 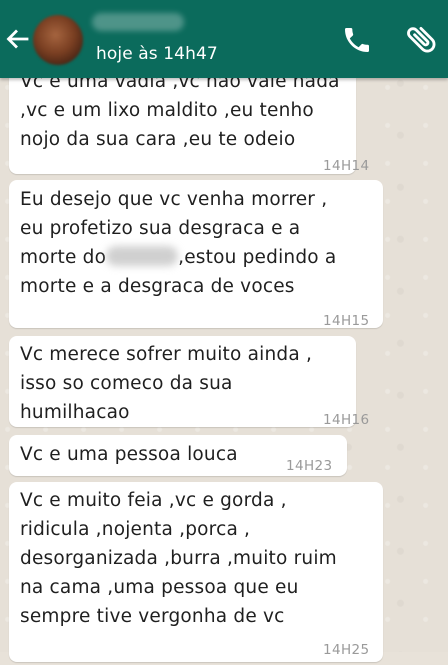 What do you see at coordinates (167, 110) in the screenshot?
I see `message-text-line: ,vc e um lixo maldito ,eu tenho` at bounding box center [167, 110].